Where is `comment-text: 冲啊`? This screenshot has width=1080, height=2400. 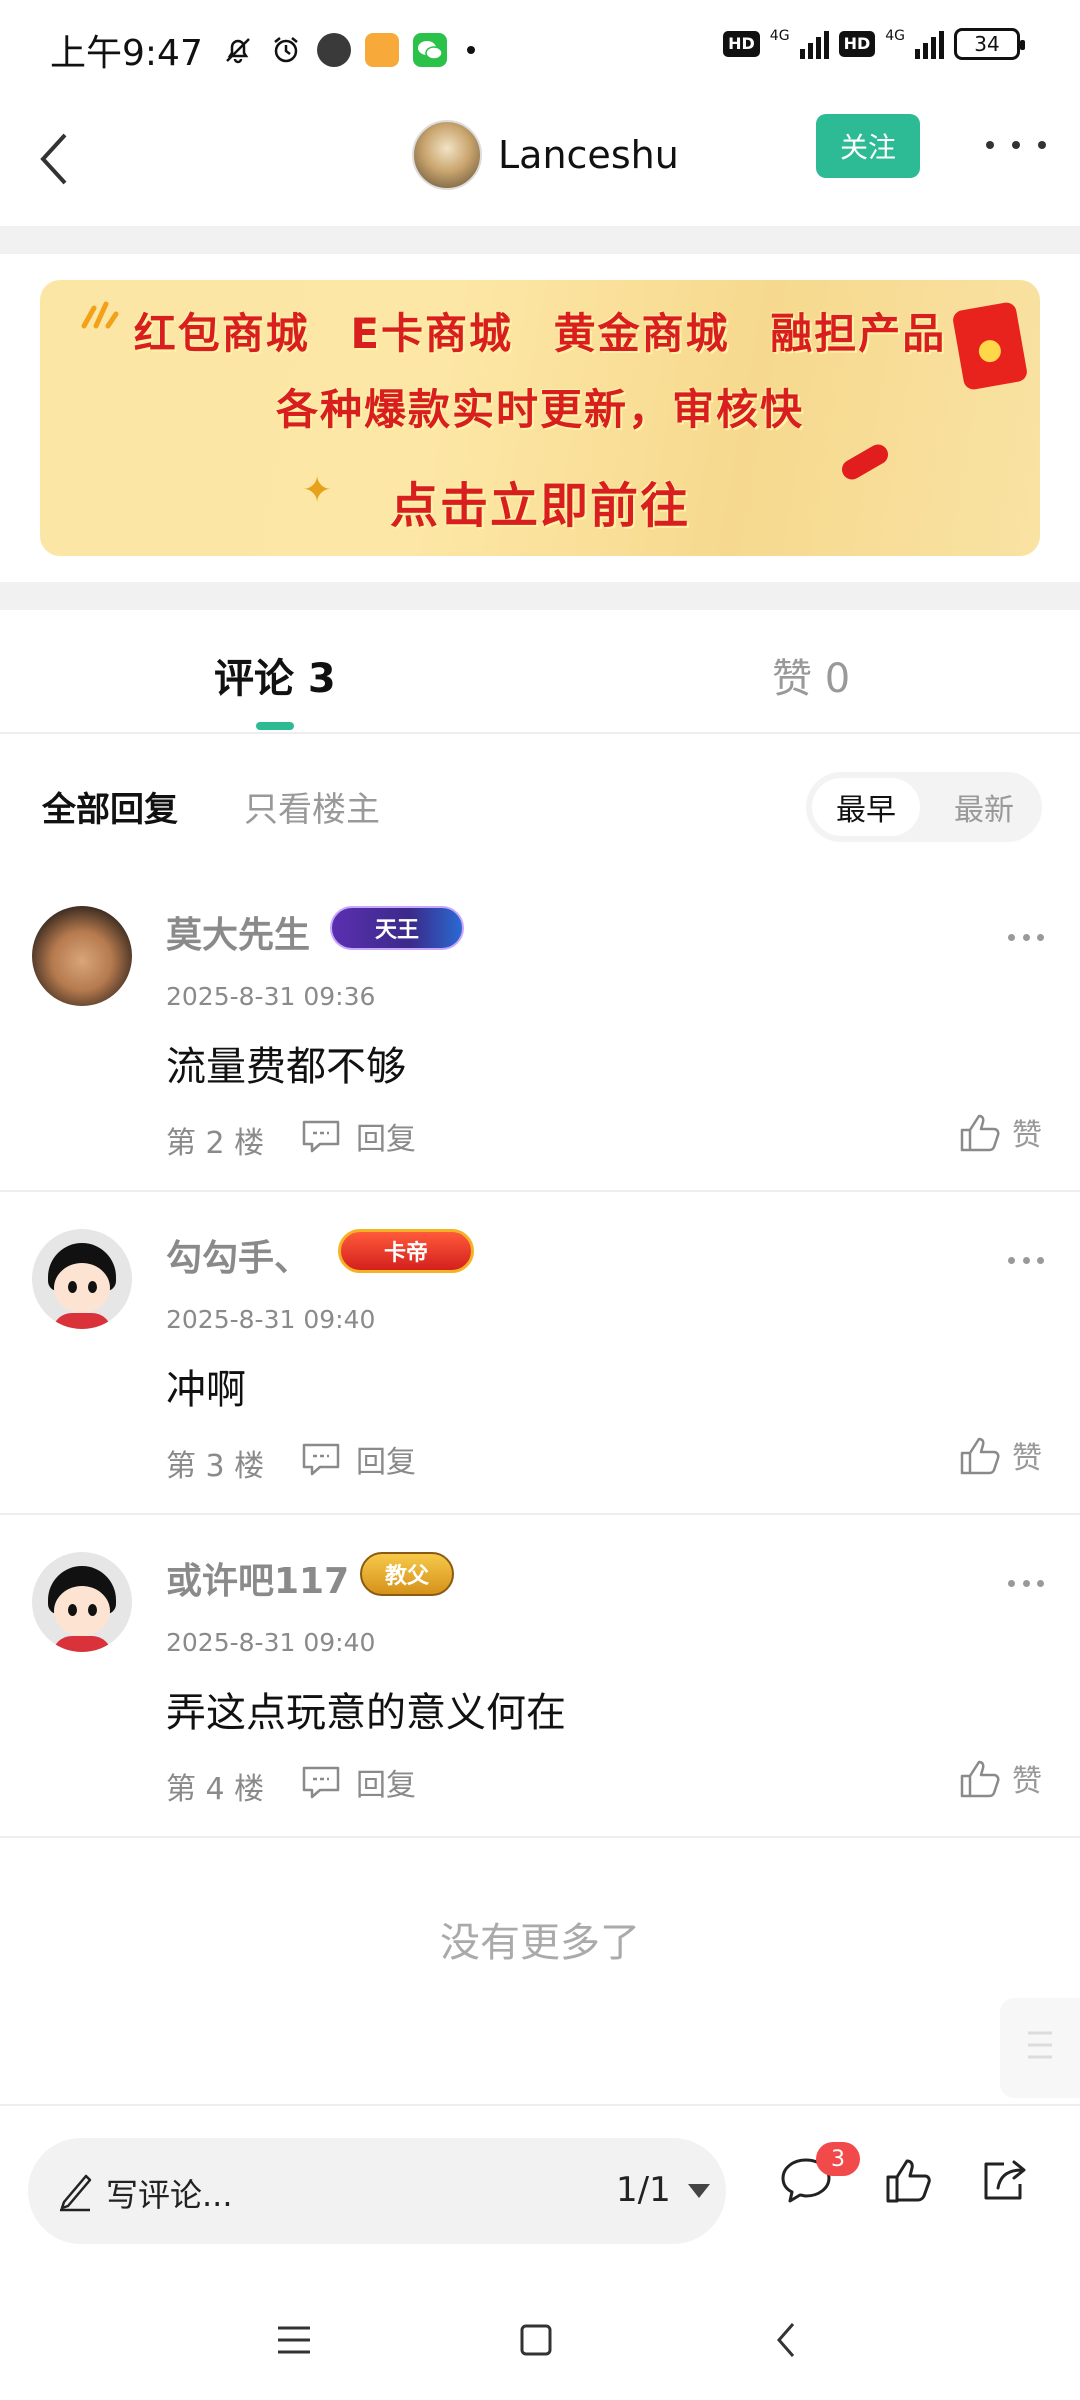 comment-text: 冲啊 is located at coordinates (206, 1386).